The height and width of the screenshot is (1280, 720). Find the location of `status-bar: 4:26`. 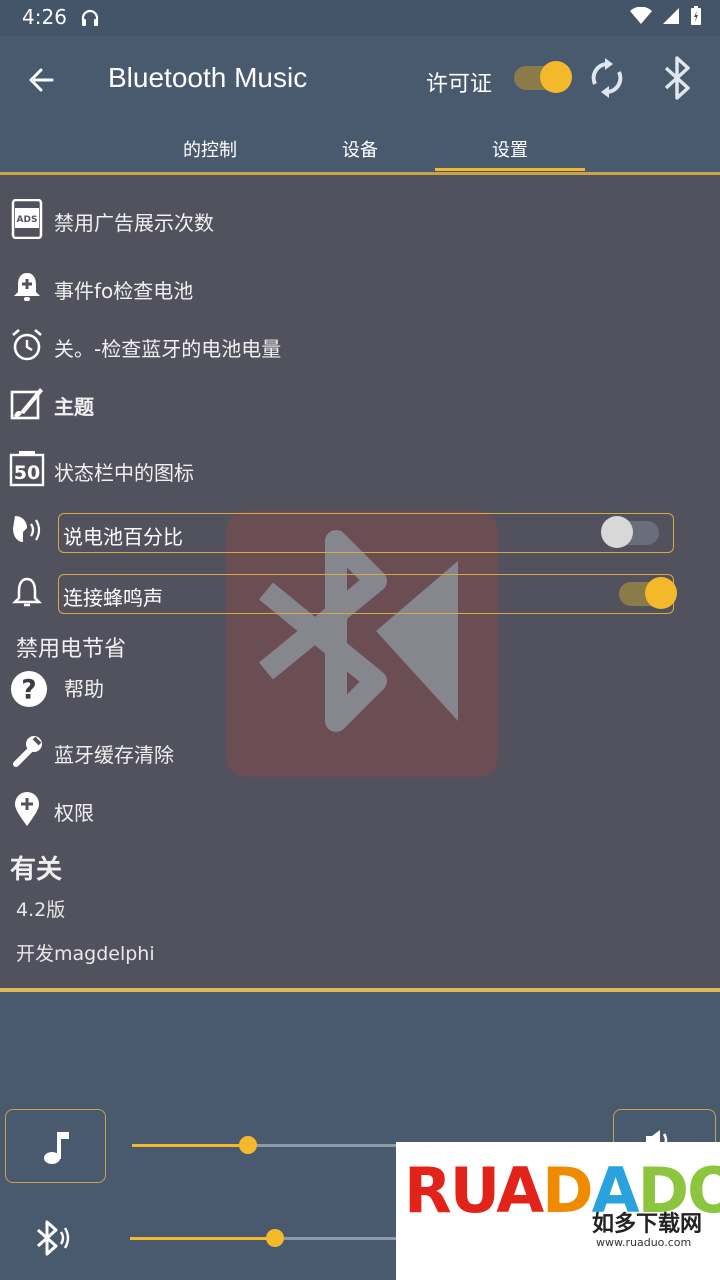

status-bar: 4:26 is located at coordinates (360, 18).